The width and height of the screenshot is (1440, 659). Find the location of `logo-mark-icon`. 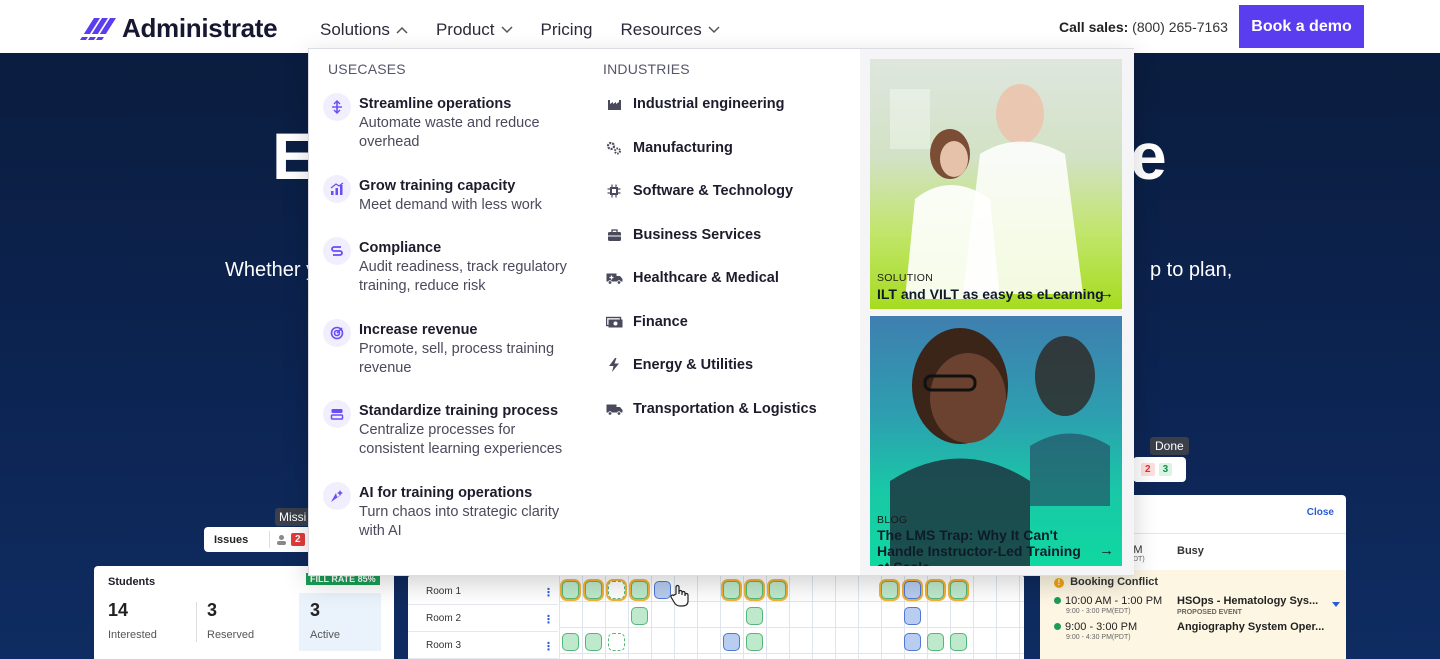

logo-mark-icon is located at coordinates (98, 28).